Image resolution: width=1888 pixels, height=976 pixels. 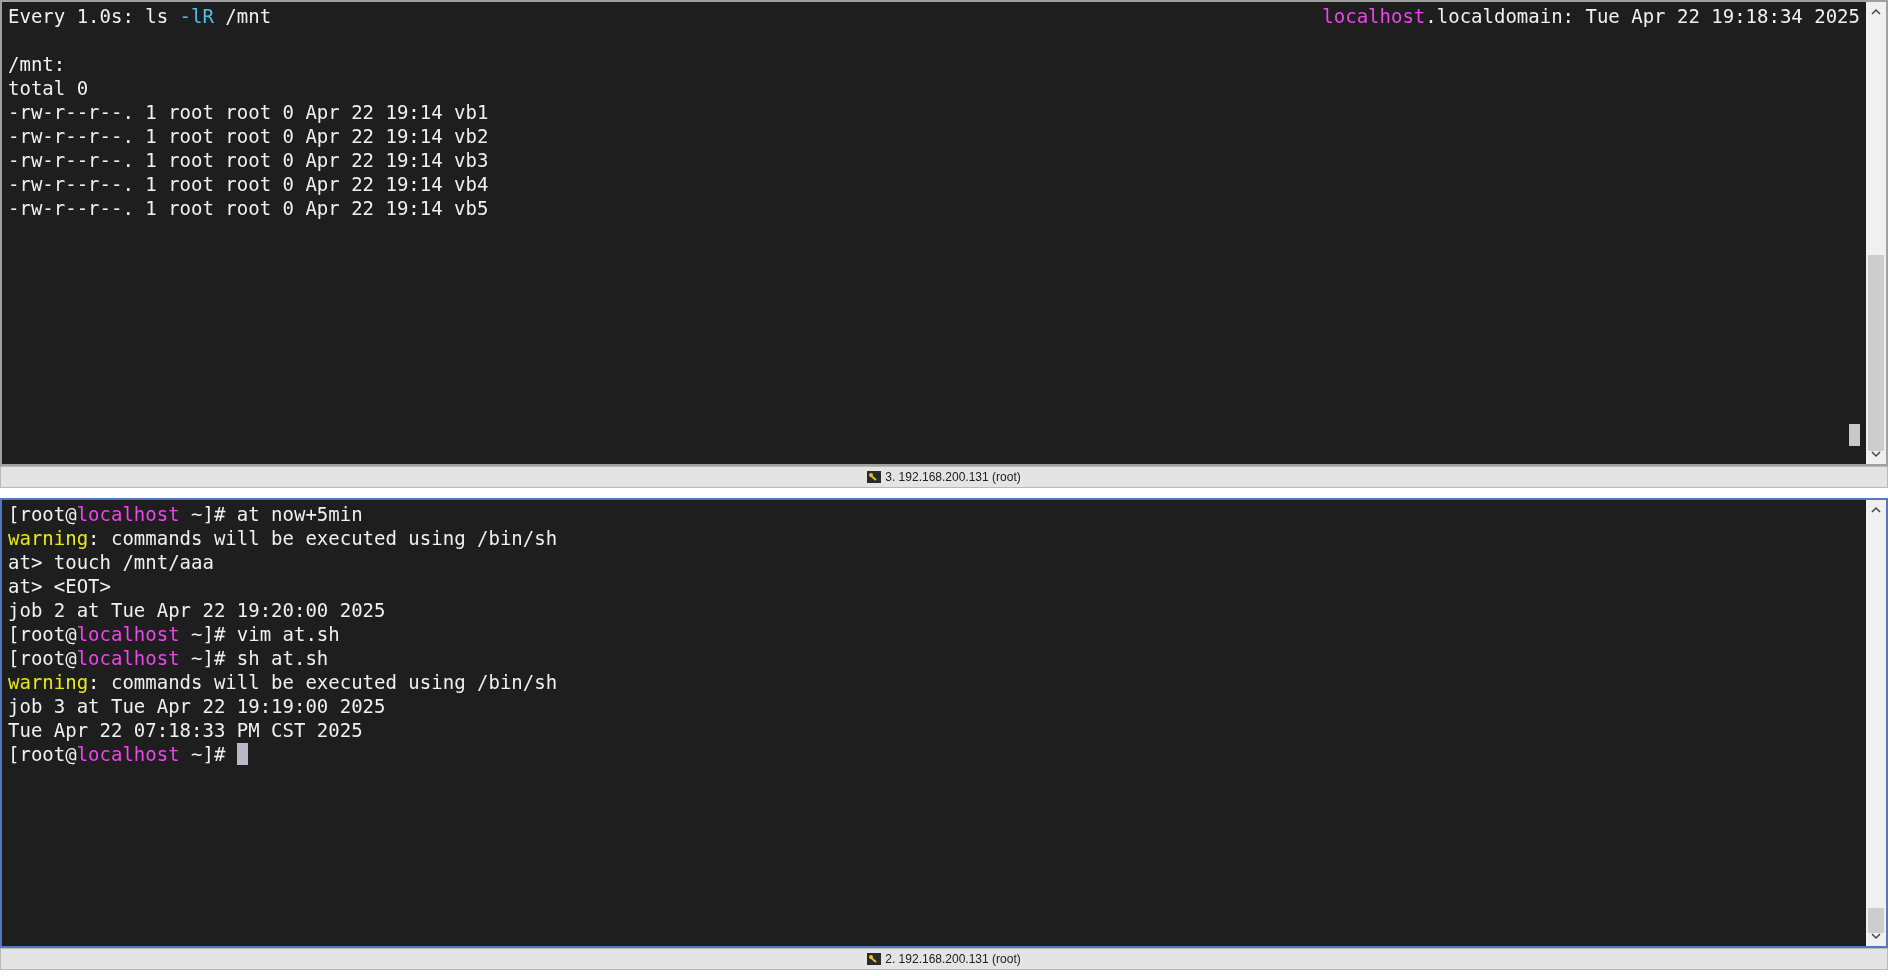 What do you see at coordinates (248, 112) in the screenshot?
I see `terminal-line: -rw-r--r--. 1 root root 0 Apr 22 19:14 vb1` at bounding box center [248, 112].